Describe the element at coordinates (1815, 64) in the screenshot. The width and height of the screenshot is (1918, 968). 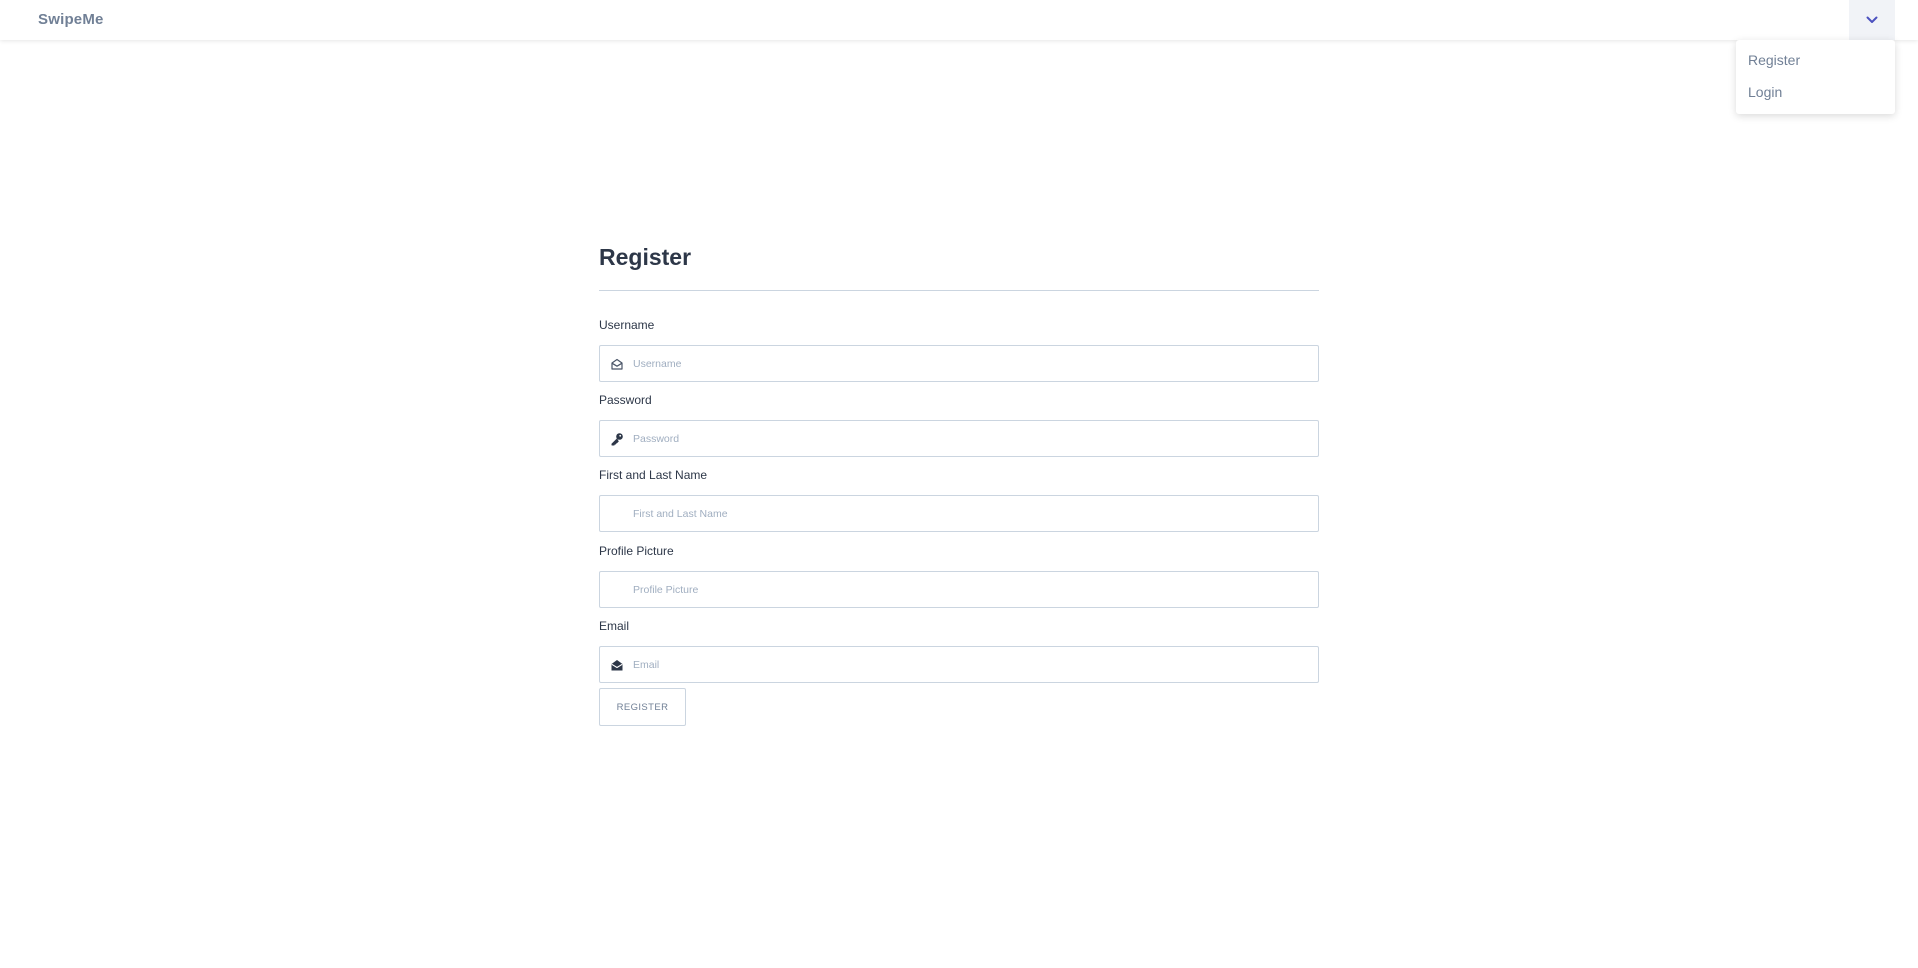
I see `menu-item-register: Register` at that location.